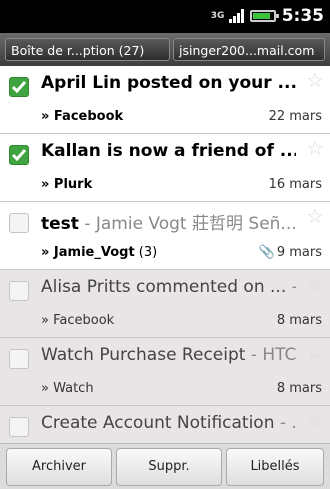 Image resolution: width=330 pixels, height=489 pixels. Describe the element at coordinates (295, 184) in the screenshot. I see `message-date: 16 mars` at that location.